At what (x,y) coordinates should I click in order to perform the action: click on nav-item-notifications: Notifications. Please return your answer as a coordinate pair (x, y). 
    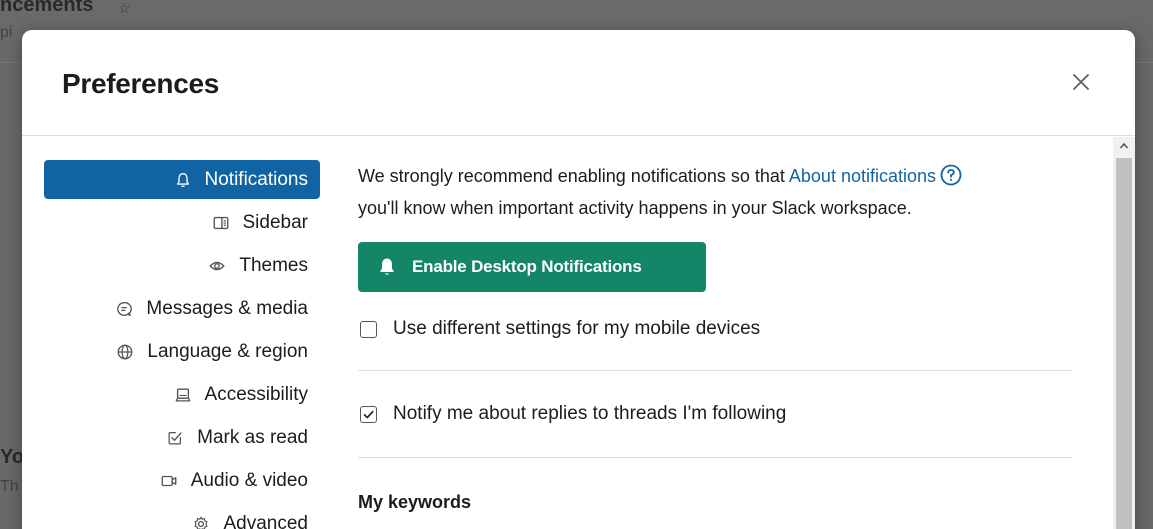
    Looking at the image, I should click on (182, 179).